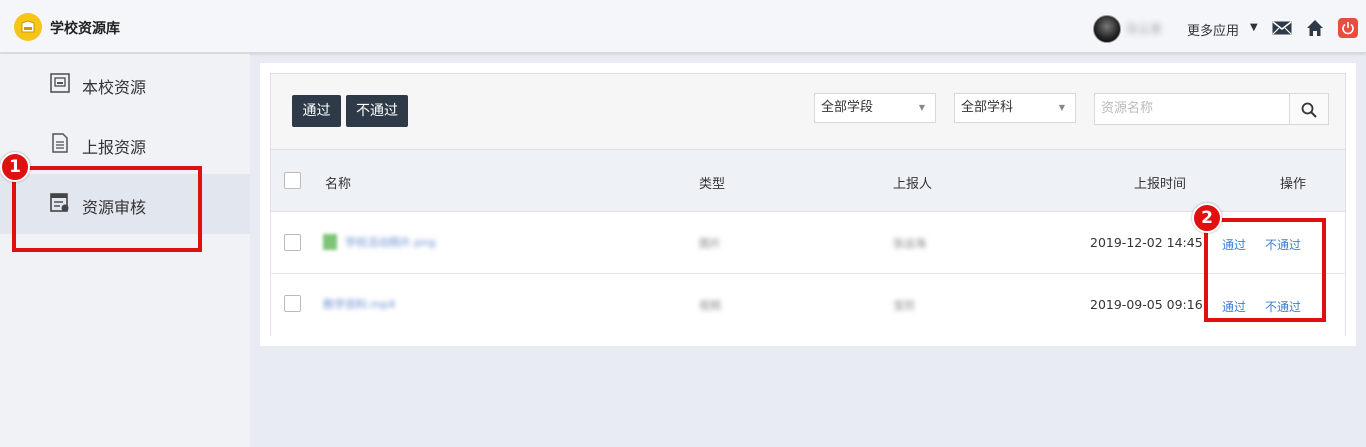 The height and width of the screenshot is (447, 1366). What do you see at coordinates (338, 184) in the screenshot?
I see `column-header-name: 名称` at bounding box center [338, 184].